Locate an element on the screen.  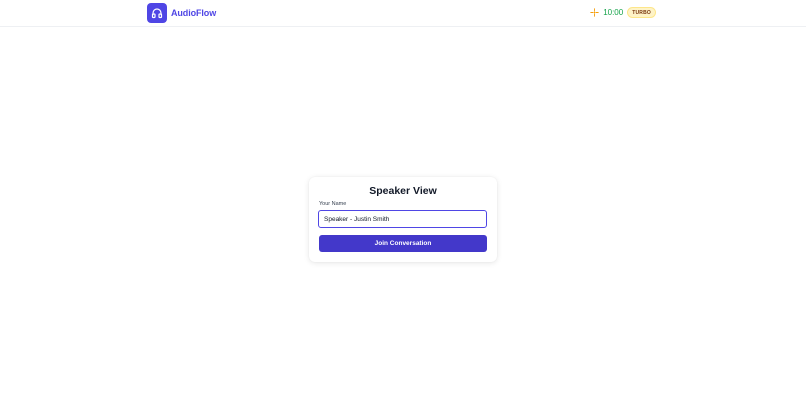
card-title: Speaker View is located at coordinates (403, 191).